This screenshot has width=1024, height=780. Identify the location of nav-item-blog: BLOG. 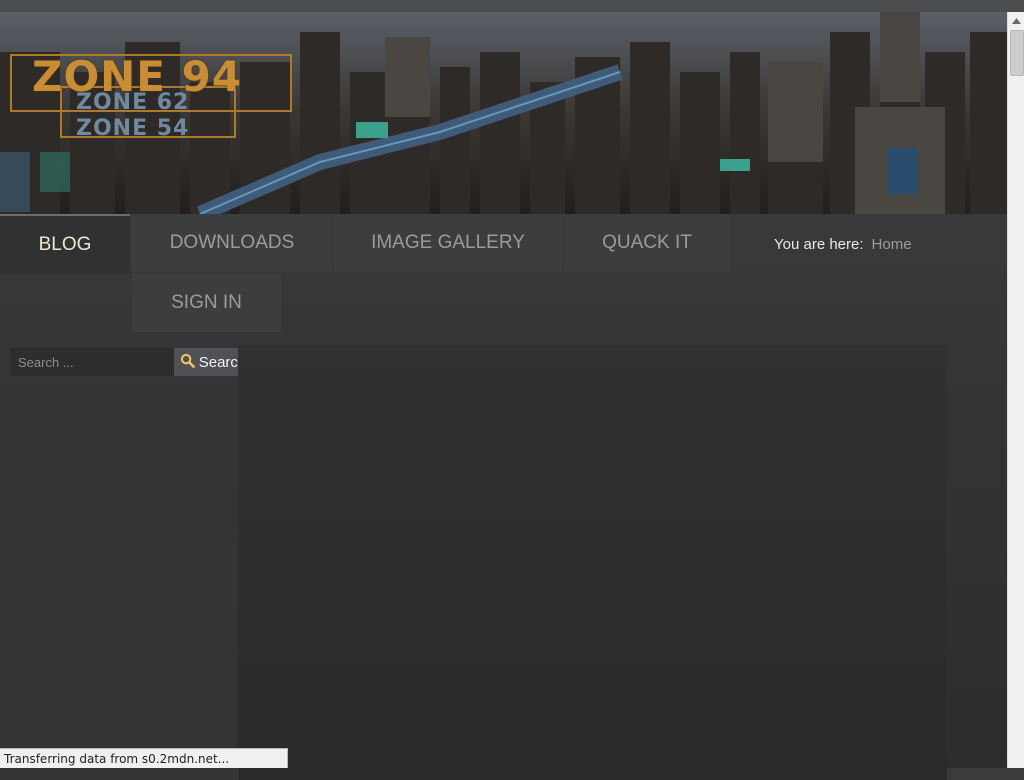
(65, 244).